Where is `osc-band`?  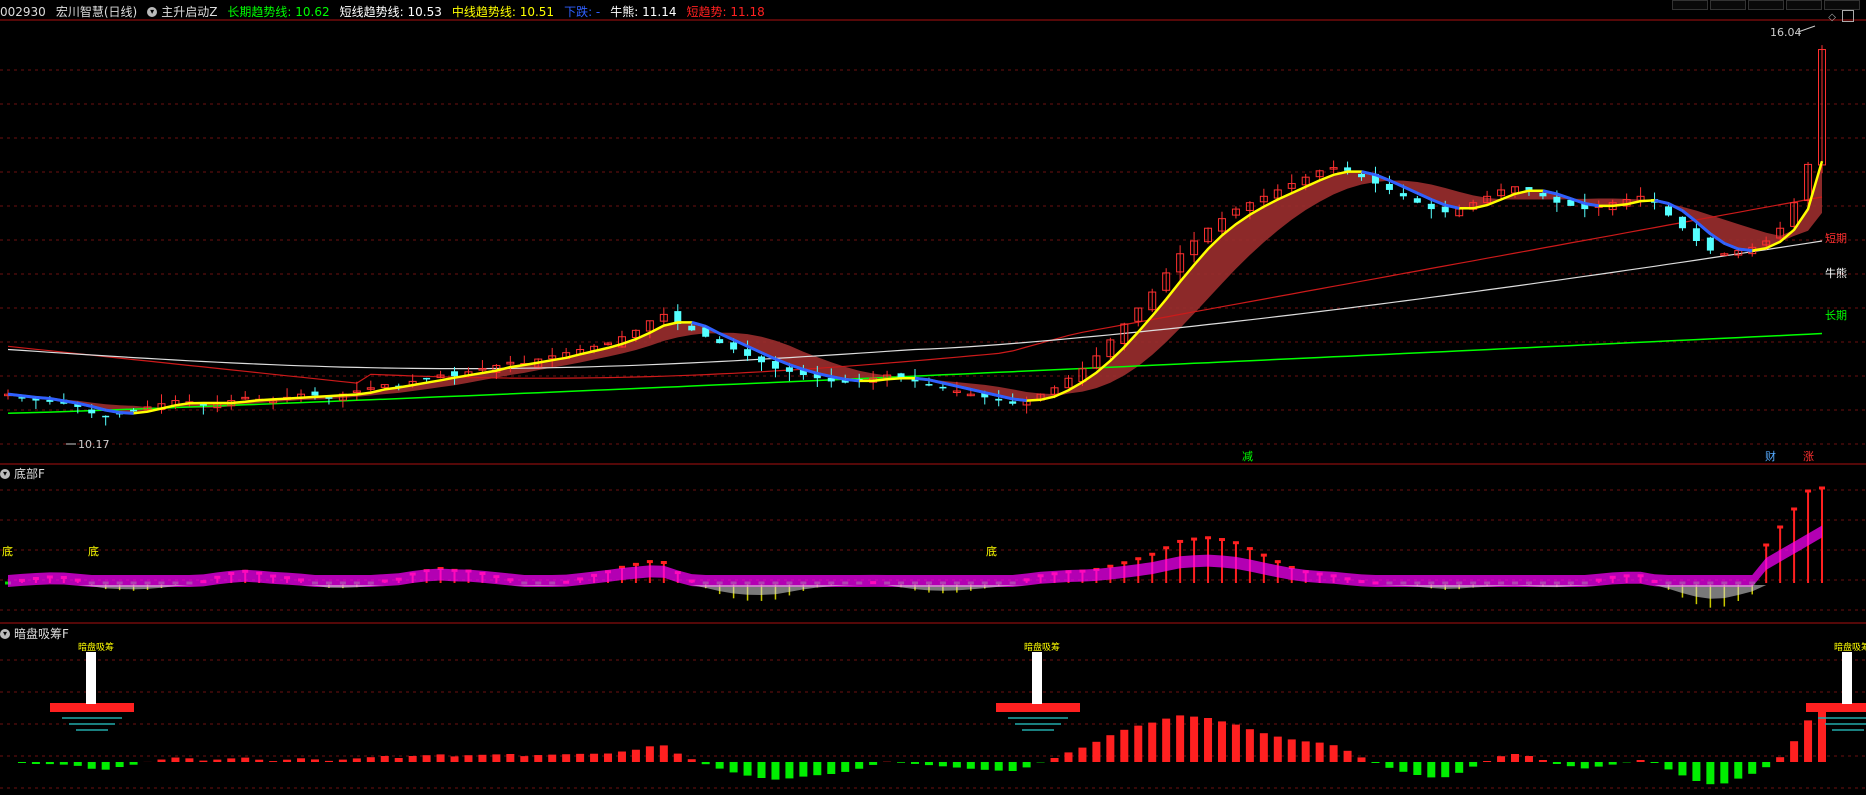 osc-band is located at coordinates (915, 556).